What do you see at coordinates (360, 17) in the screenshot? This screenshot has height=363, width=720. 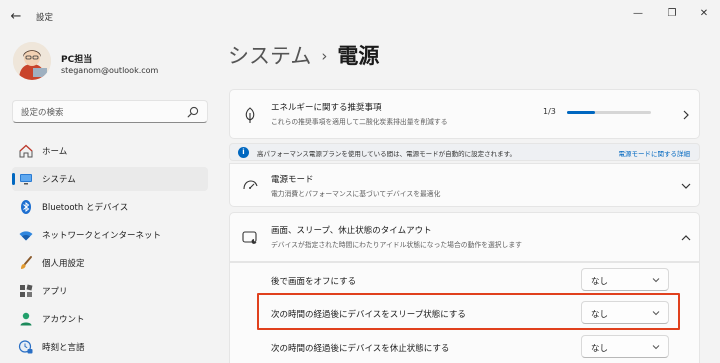 I see `title-bar: ← 設定 — ❐ ✕` at bounding box center [360, 17].